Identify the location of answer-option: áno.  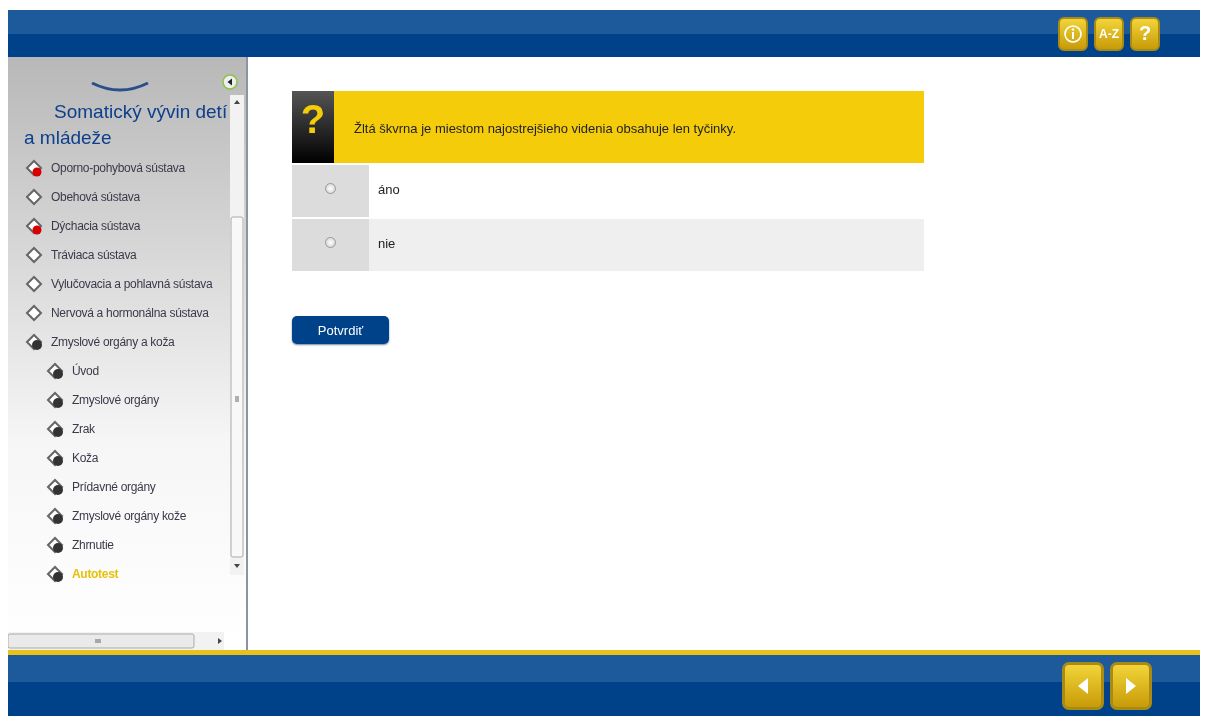
(646, 191).